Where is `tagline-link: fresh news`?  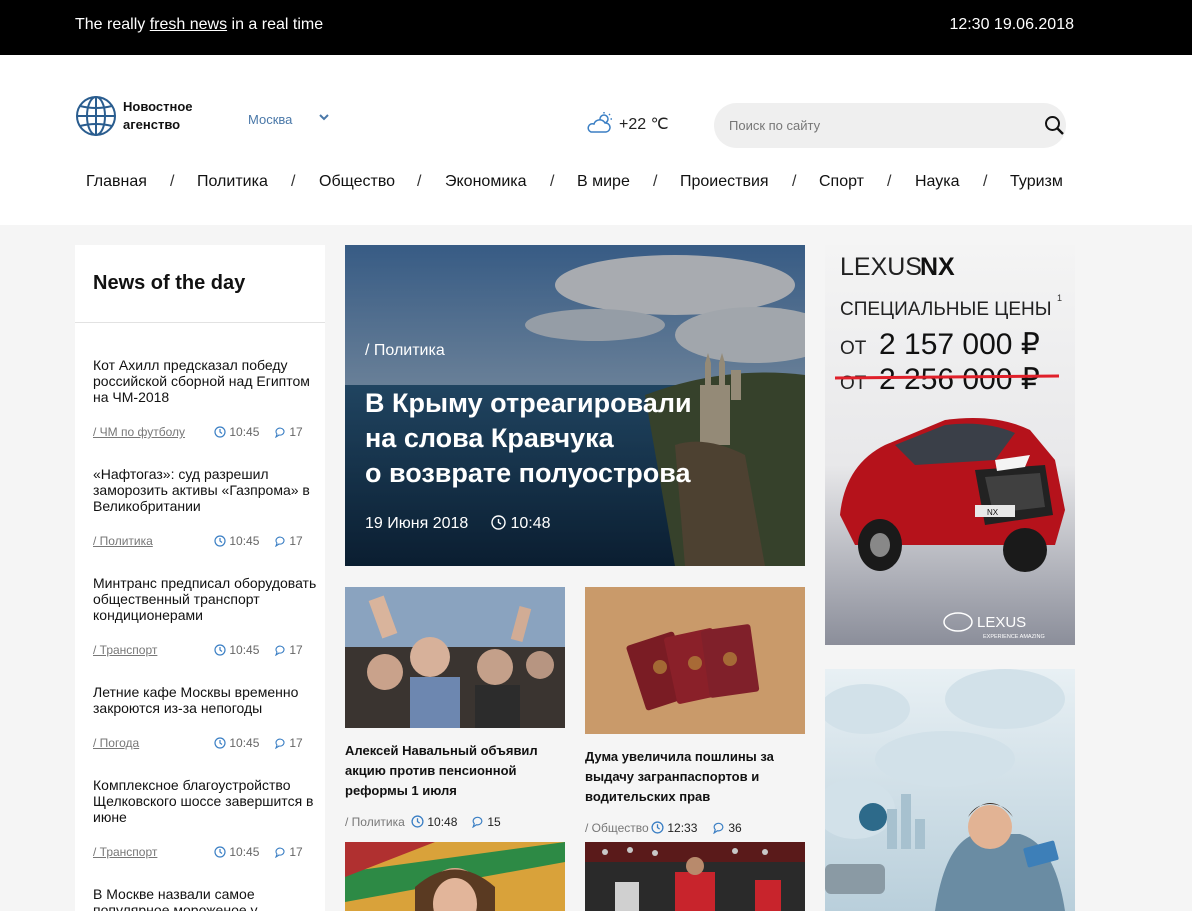
tagline-link: fresh news is located at coordinates (188, 24).